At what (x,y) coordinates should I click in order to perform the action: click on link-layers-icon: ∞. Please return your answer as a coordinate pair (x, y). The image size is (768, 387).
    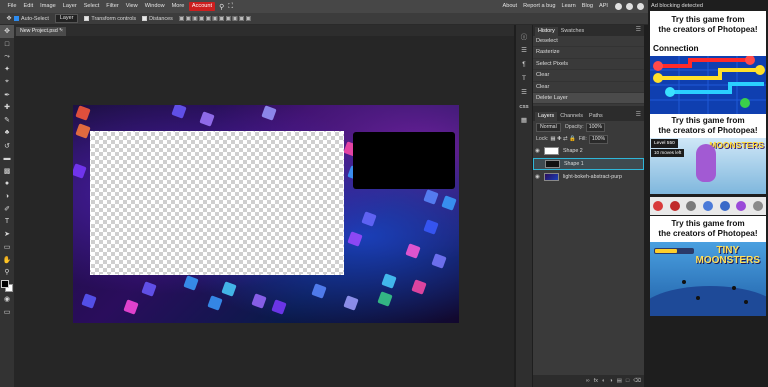
    Looking at the image, I should click on (588, 381).